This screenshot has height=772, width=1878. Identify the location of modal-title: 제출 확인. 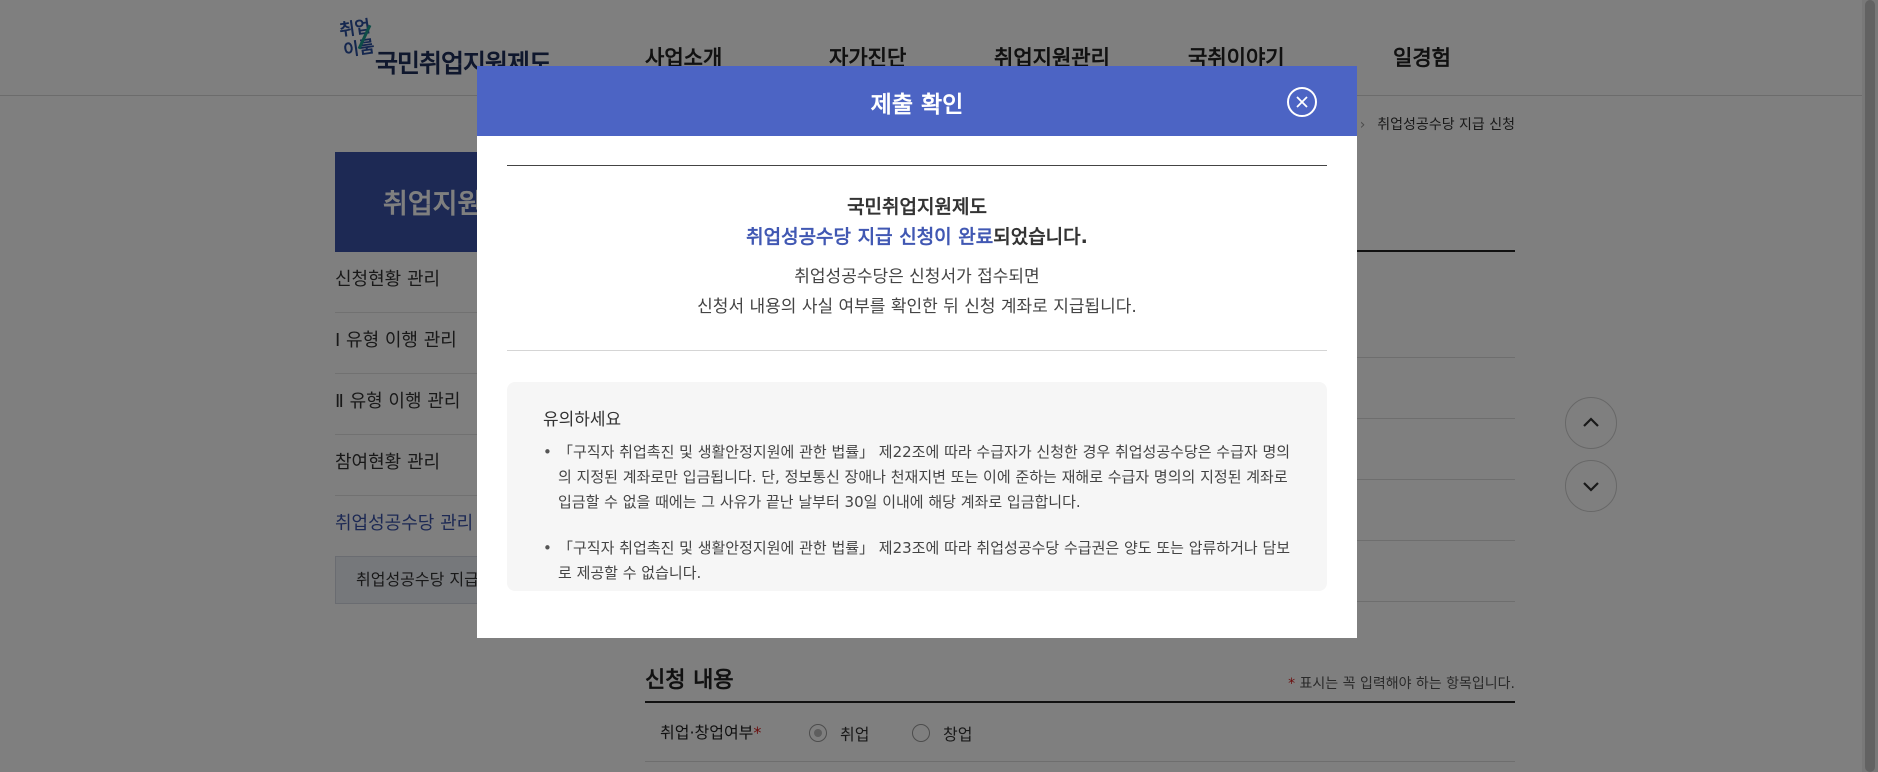
(917, 105).